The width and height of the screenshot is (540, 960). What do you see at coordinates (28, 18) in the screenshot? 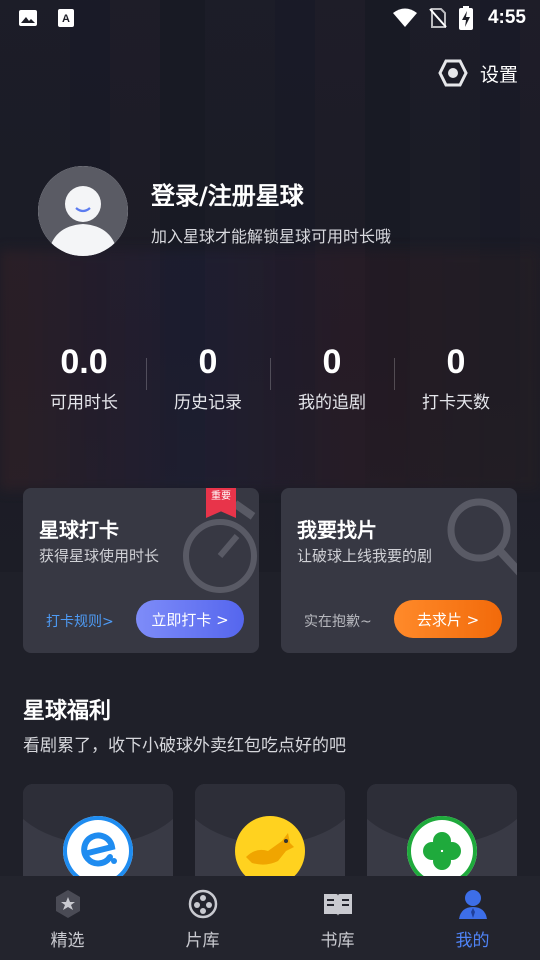
I see `image-icon` at bounding box center [28, 18].